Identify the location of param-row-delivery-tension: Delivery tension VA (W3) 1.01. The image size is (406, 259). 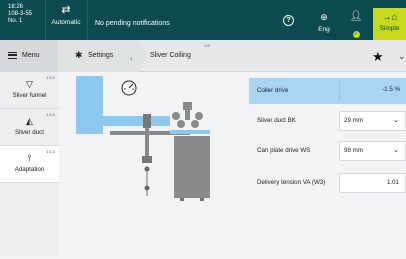
(327, 183).